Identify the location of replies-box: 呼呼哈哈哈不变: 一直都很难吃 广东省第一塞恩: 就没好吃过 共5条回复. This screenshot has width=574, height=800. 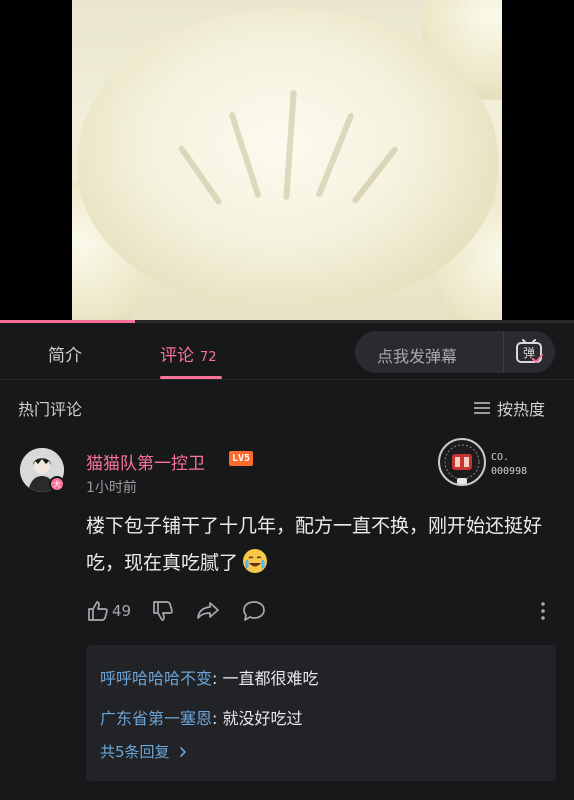
(321, 713).